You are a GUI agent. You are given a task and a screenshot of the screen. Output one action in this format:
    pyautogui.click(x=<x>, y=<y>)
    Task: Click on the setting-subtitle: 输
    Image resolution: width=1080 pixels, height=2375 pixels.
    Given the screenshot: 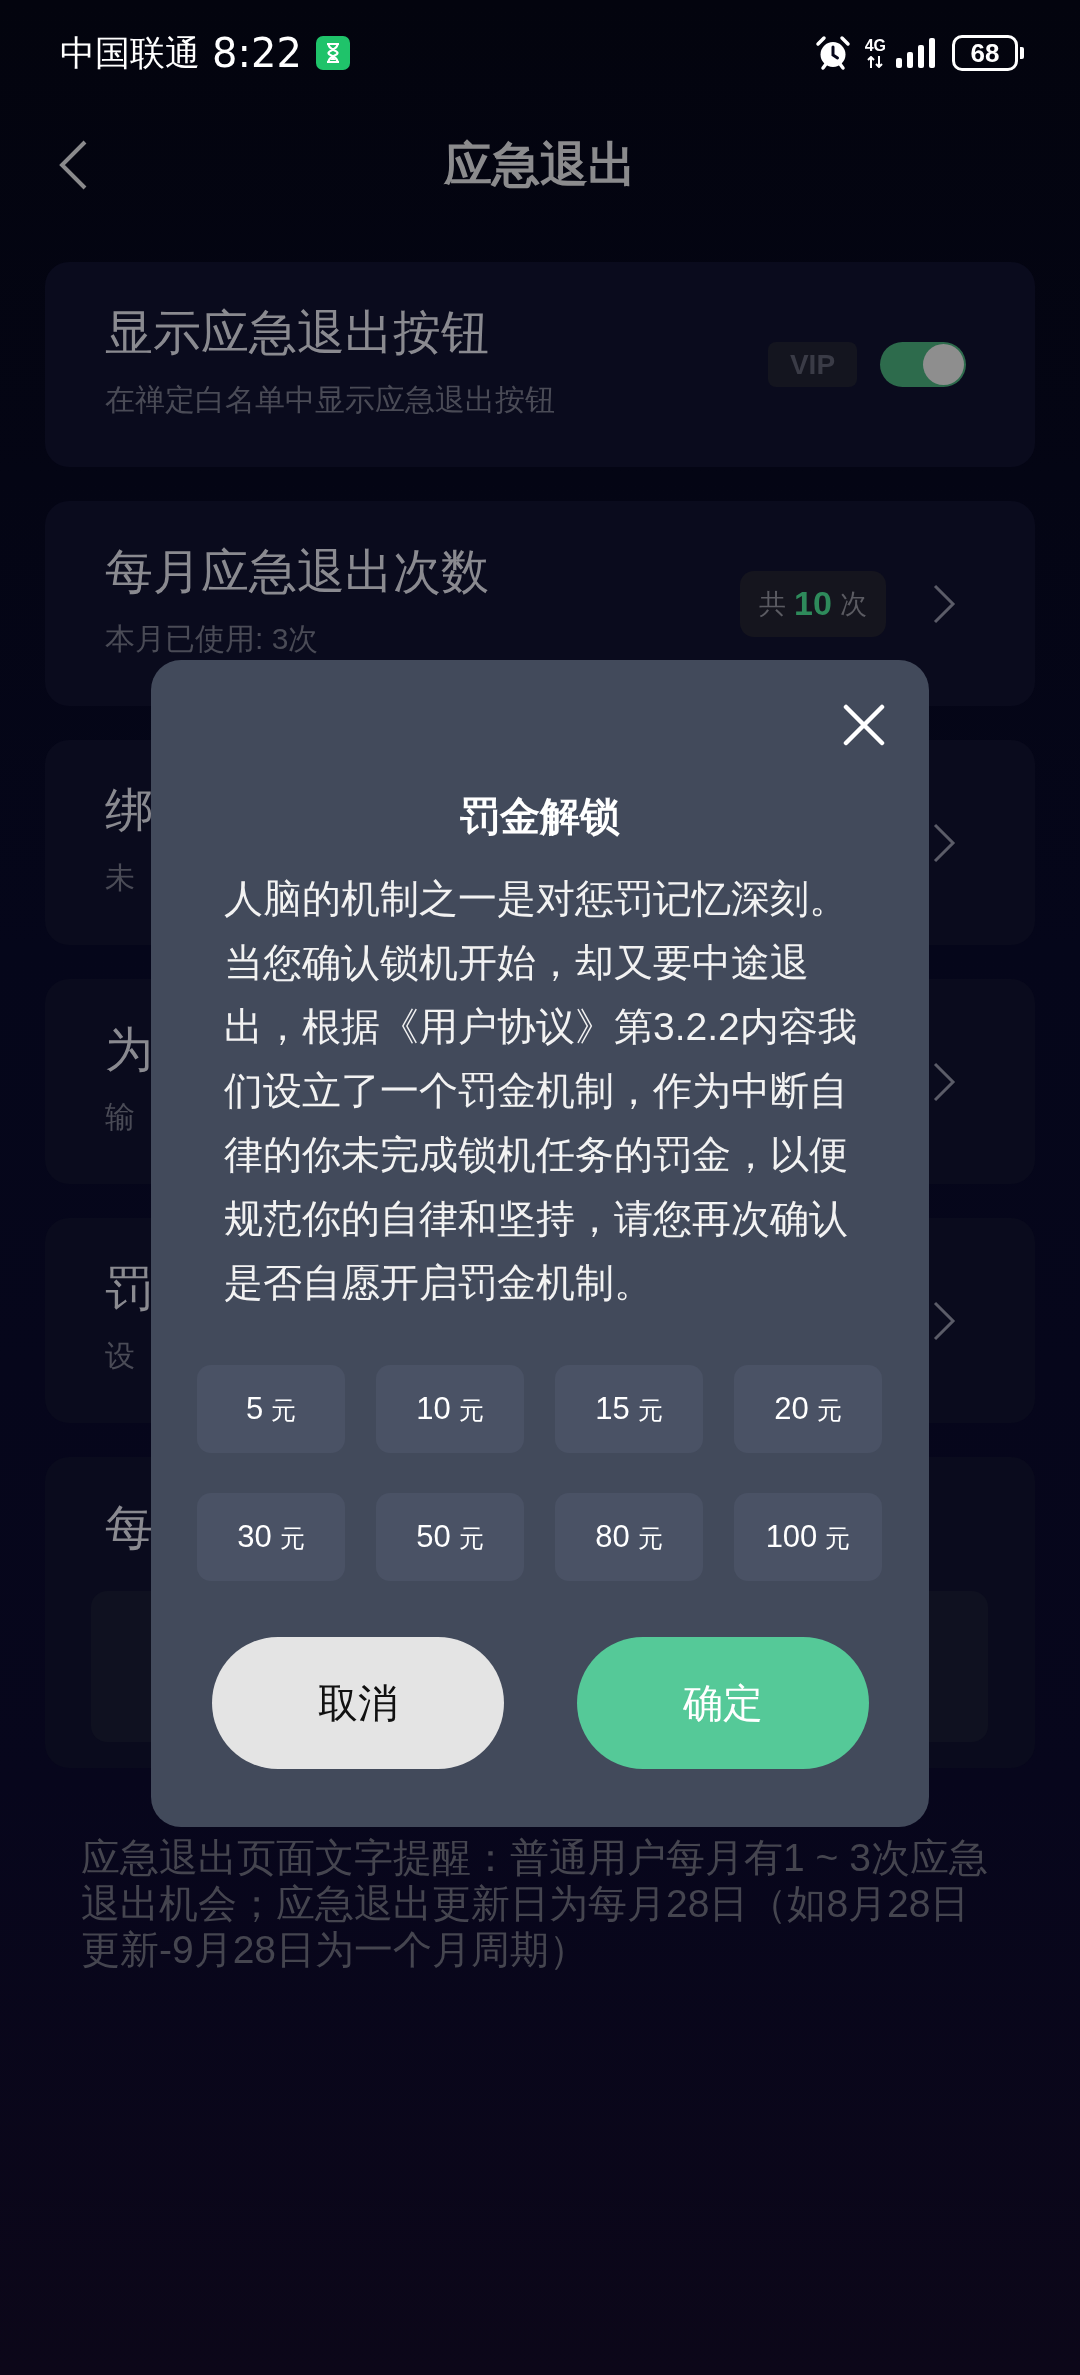 What is the action you would take?
    pyautogui.click(x=120, y=1117)
    